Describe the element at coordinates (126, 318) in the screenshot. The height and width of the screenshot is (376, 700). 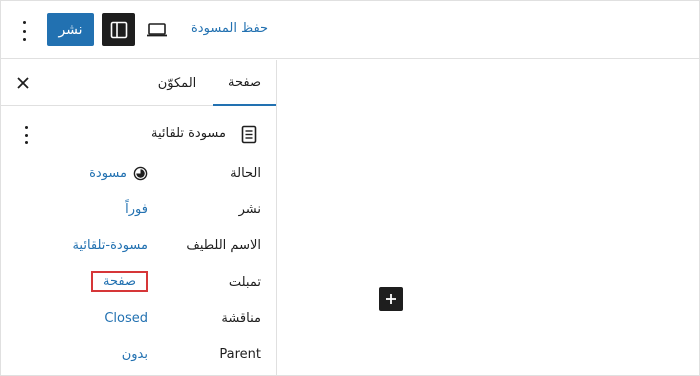
I see `discussion-button: Closed` at that location.